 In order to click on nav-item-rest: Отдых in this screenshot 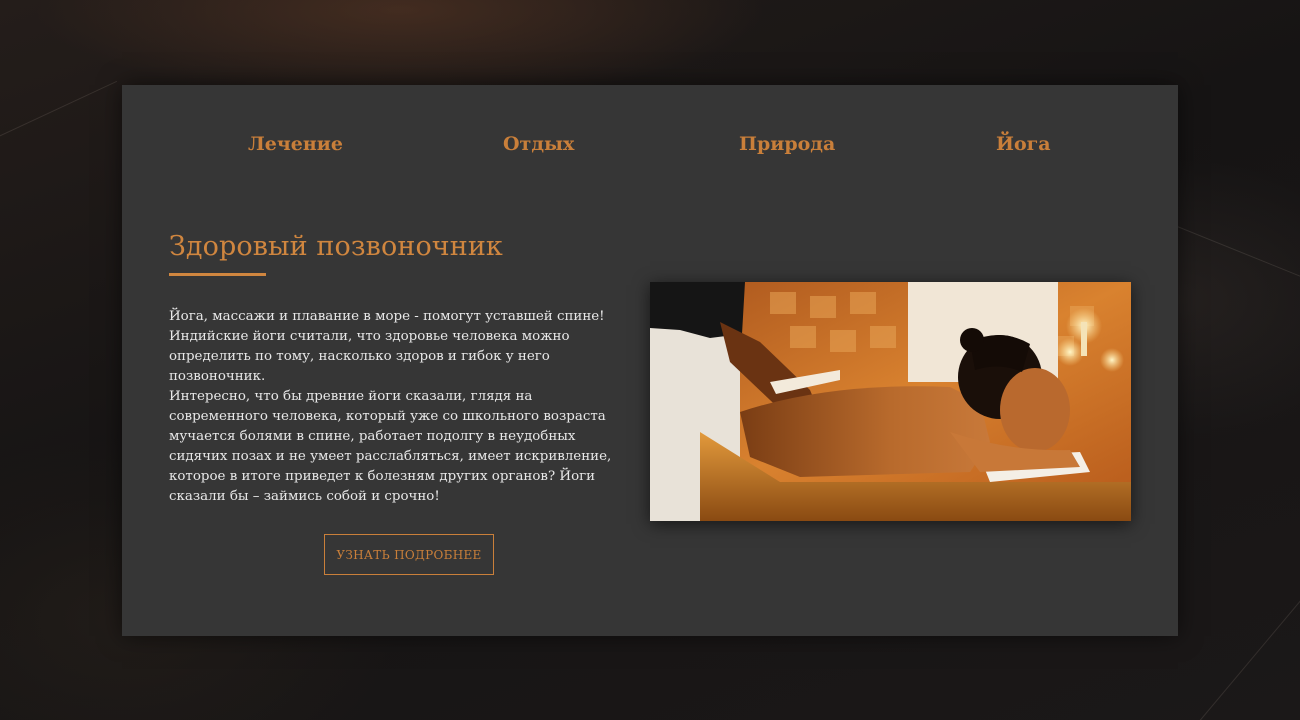, I will do `click(538, 144)`.